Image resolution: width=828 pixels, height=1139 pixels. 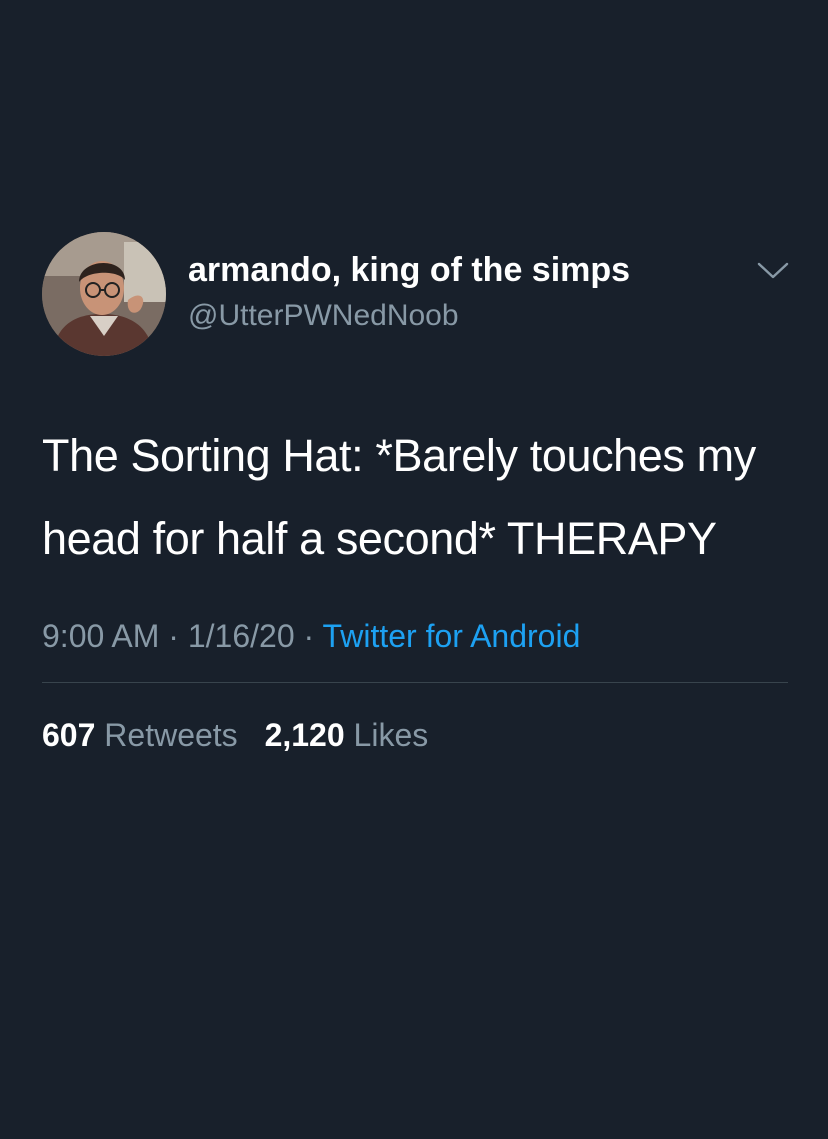 What do you see at coordinates (69, 735) in the screenshot?
I see `retweets-count: 607` at bounding box center [69, 735].